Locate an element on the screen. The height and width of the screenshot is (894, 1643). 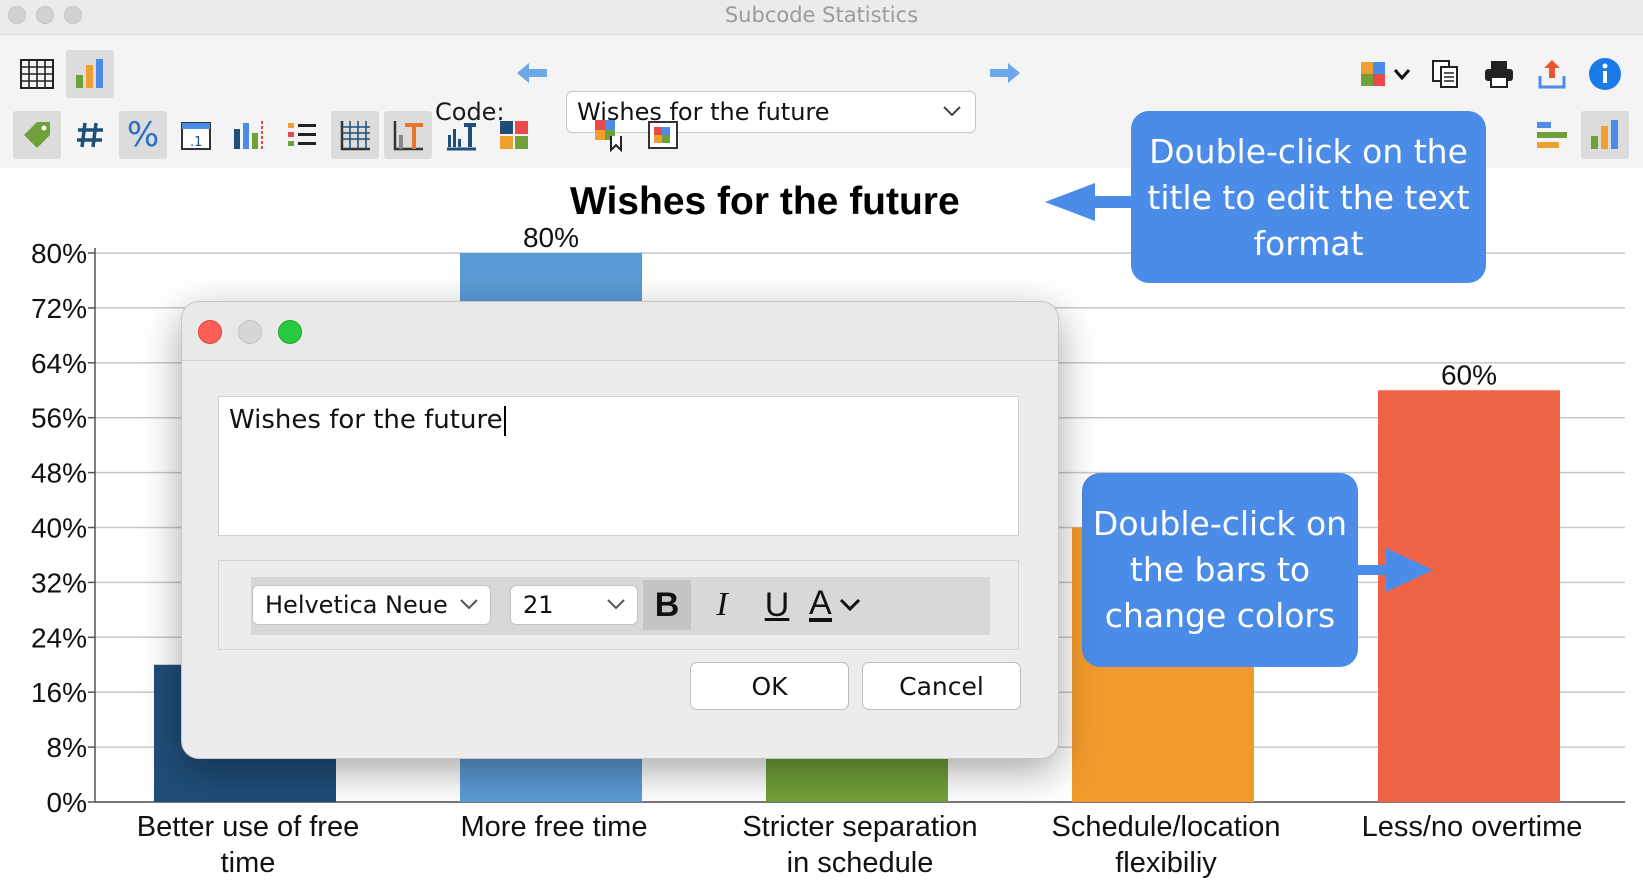
font-family-select: Helvetica Neue is located at coordinates (371, 605).